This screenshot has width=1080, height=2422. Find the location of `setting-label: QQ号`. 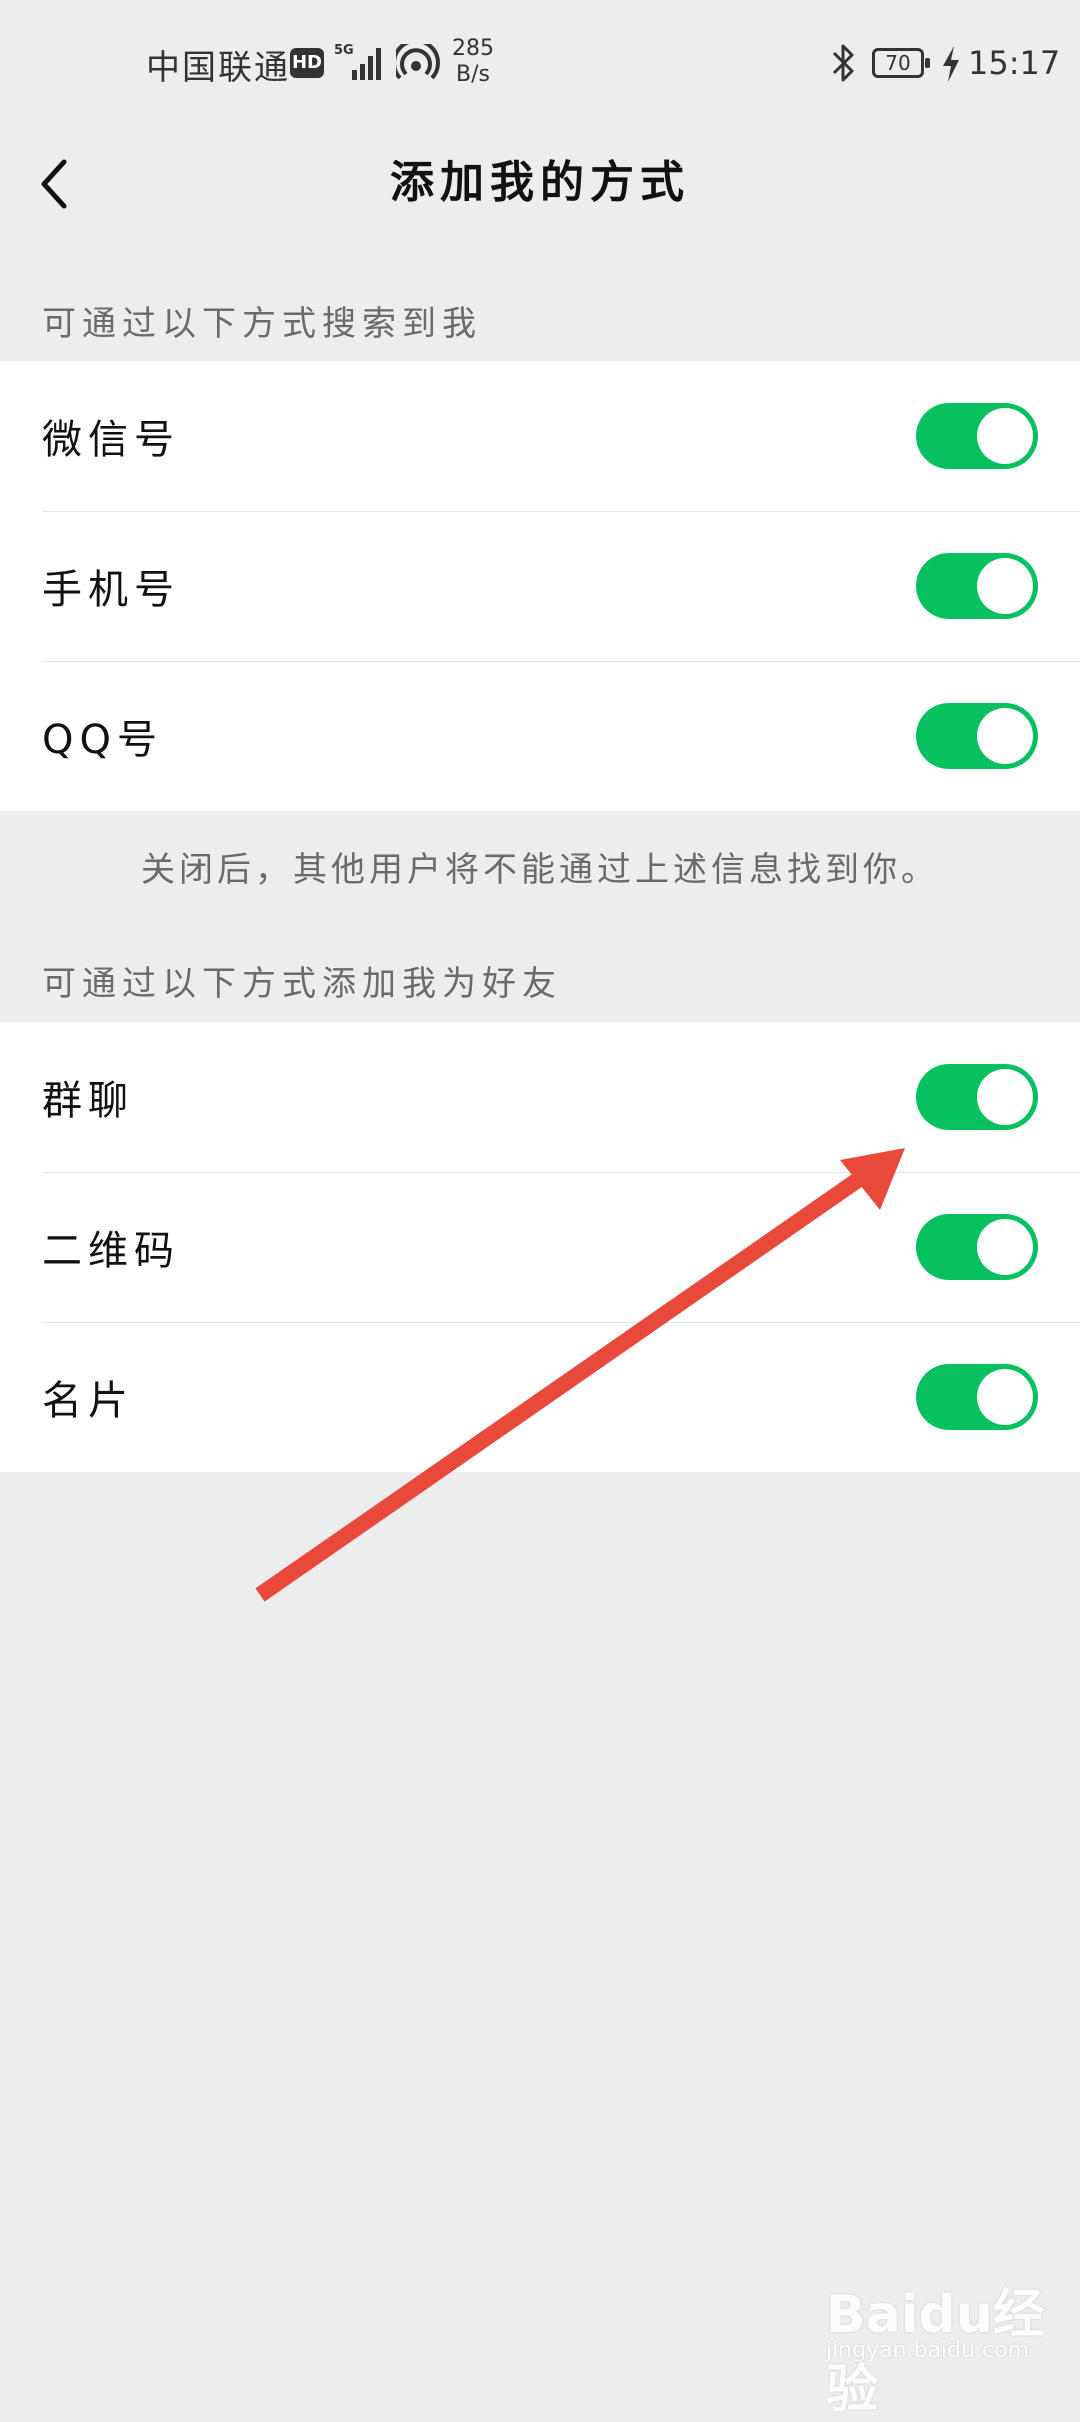

setting-label: QQ号 is located at coordinates (102, 740).